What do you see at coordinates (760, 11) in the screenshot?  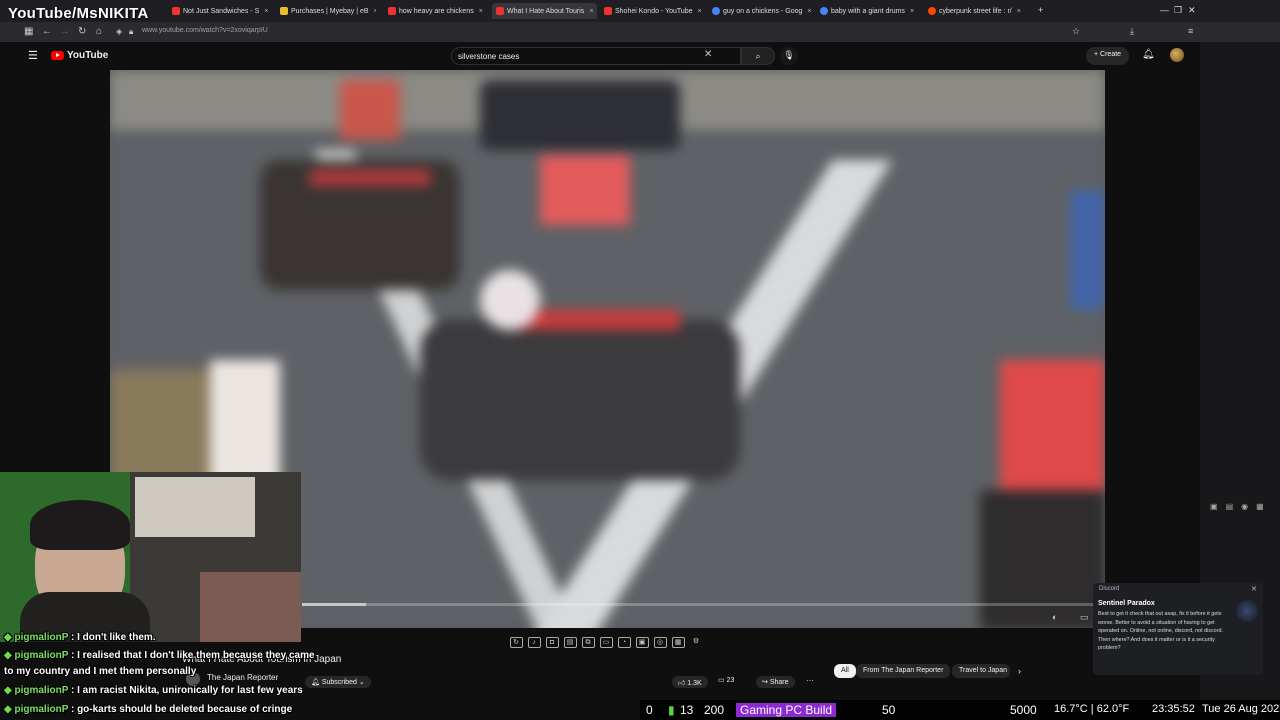 I see `browser-tab: guy on a chickens - Goog ×` at bounding box center [760, 11].